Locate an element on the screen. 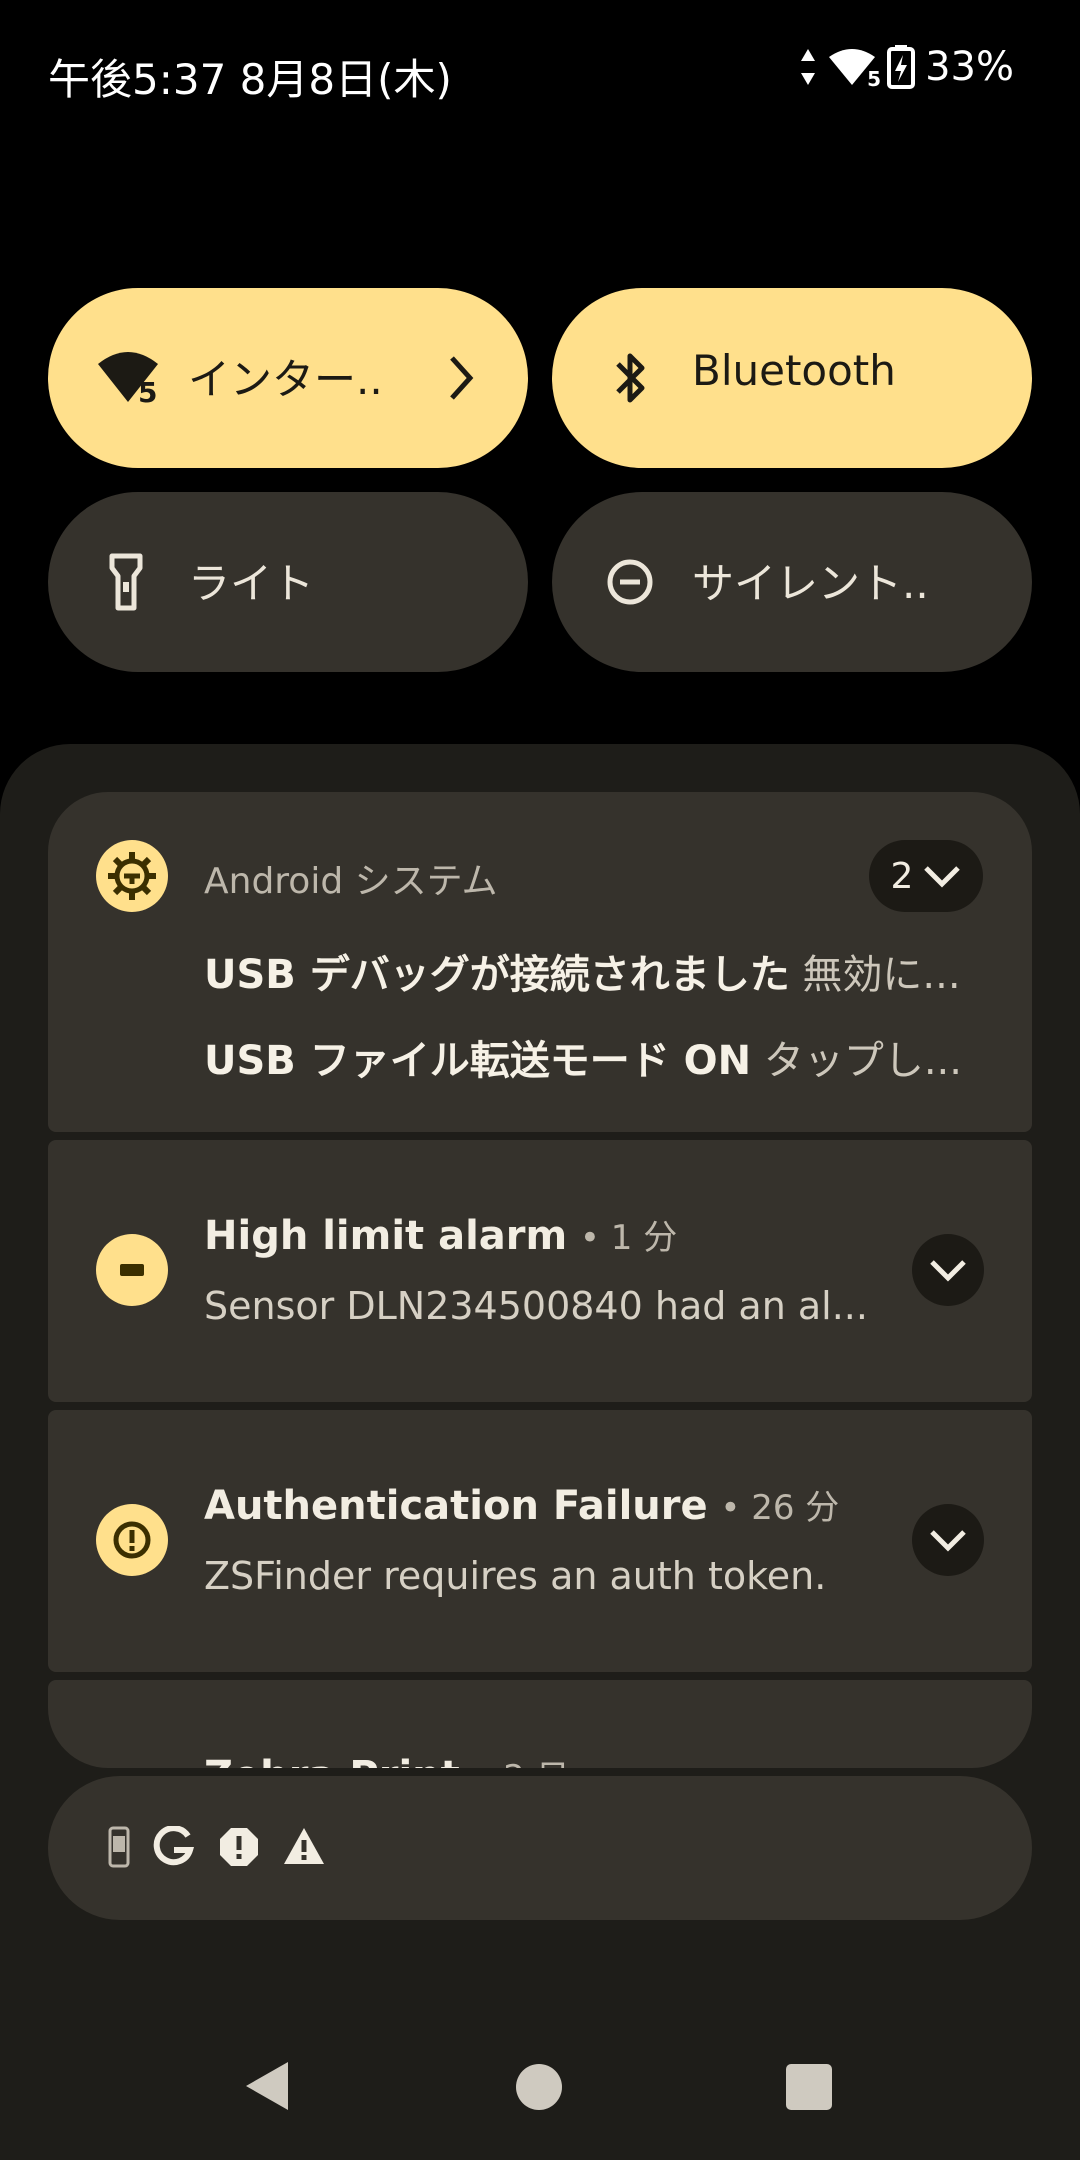 The height and width of the screenshot is (2160, 1080). tile-do-not-disturb-label: サイレント.. is located at coordinates (810, 583).